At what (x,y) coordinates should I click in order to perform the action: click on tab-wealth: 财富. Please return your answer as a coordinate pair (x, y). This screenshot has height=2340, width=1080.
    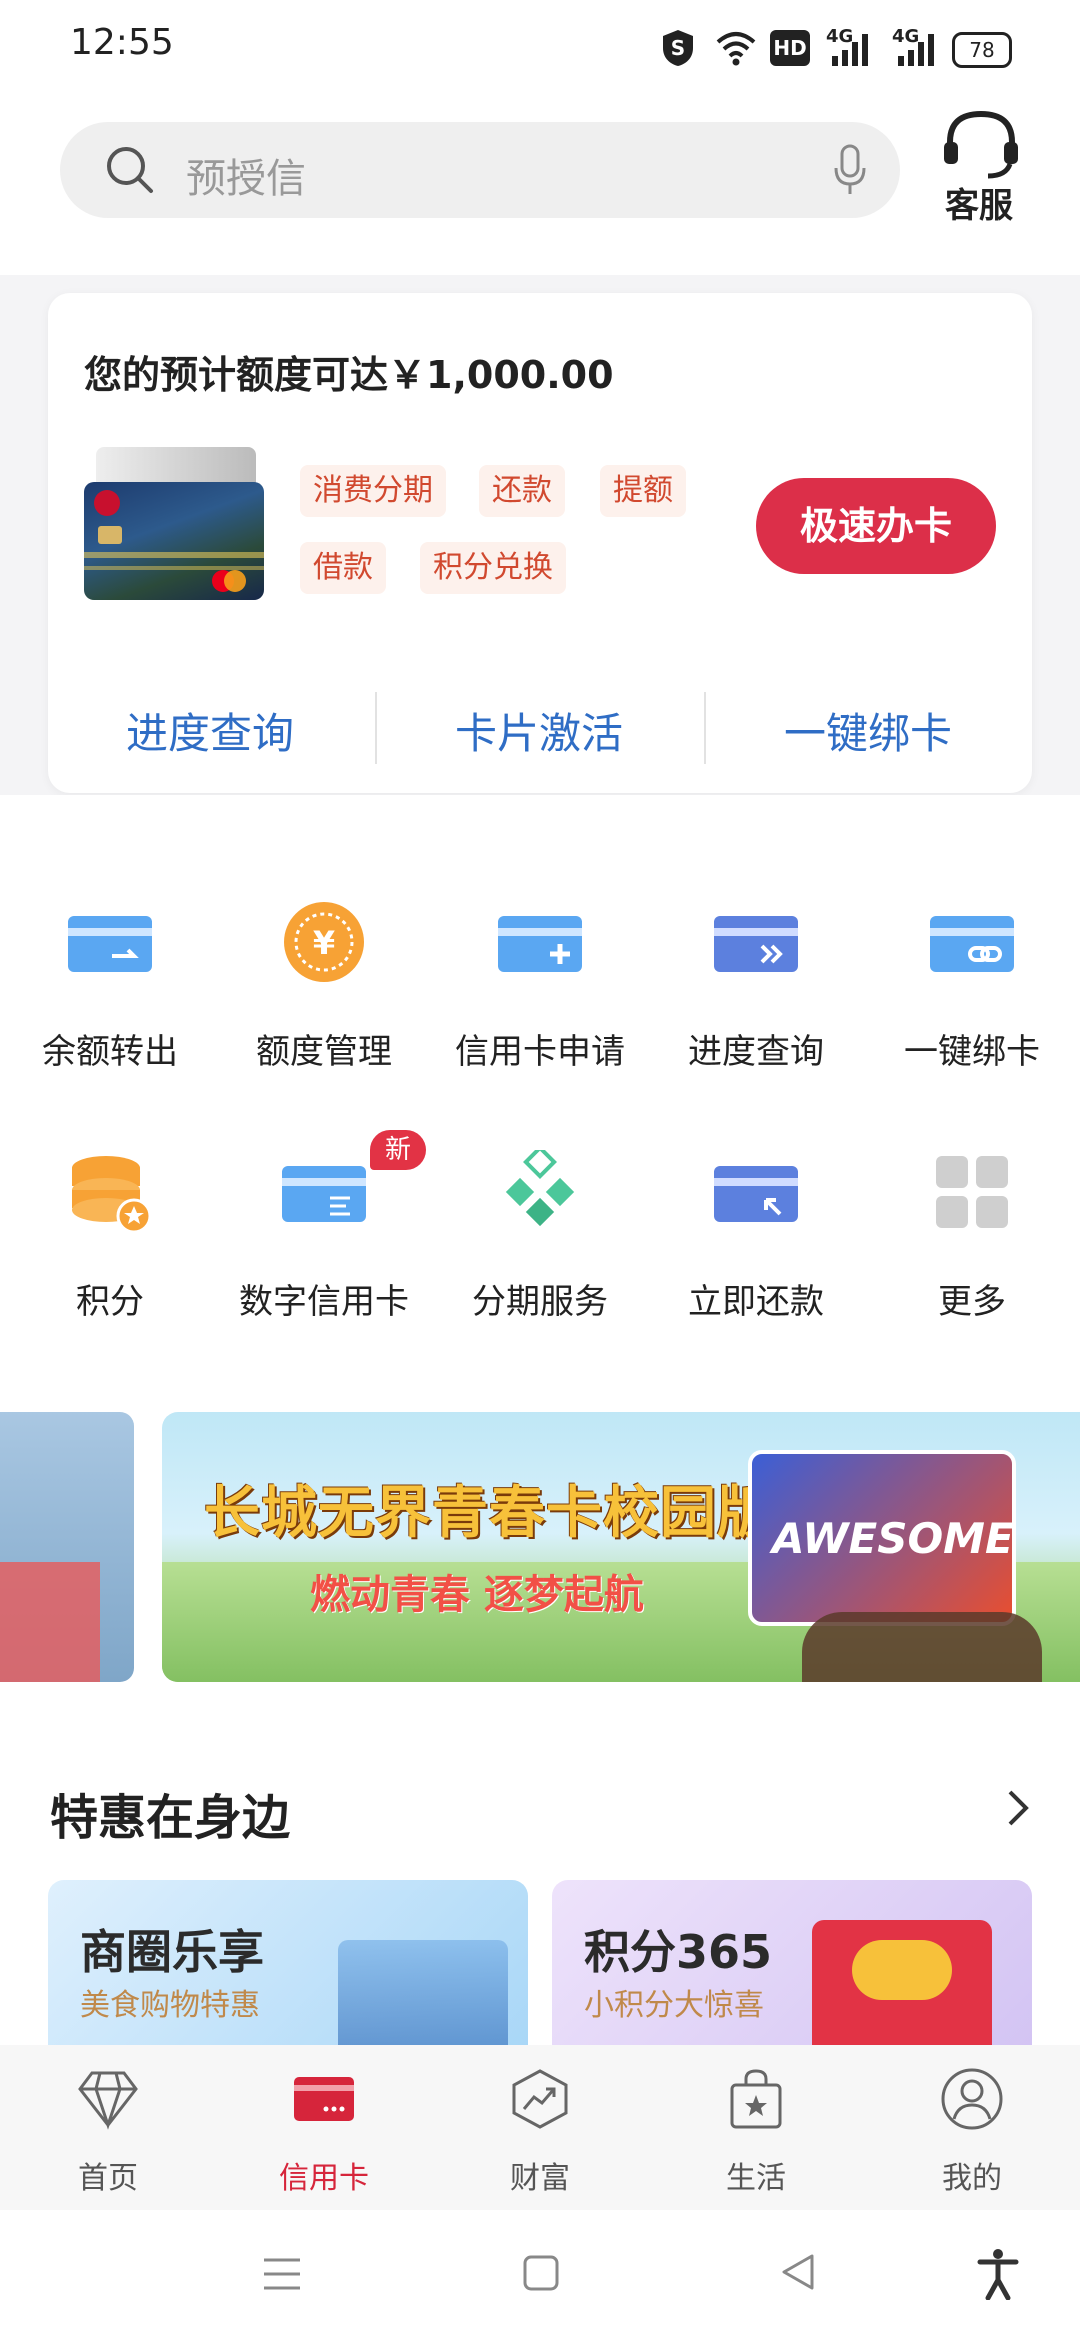
    Looking at the image, I should click on (540, 2127).